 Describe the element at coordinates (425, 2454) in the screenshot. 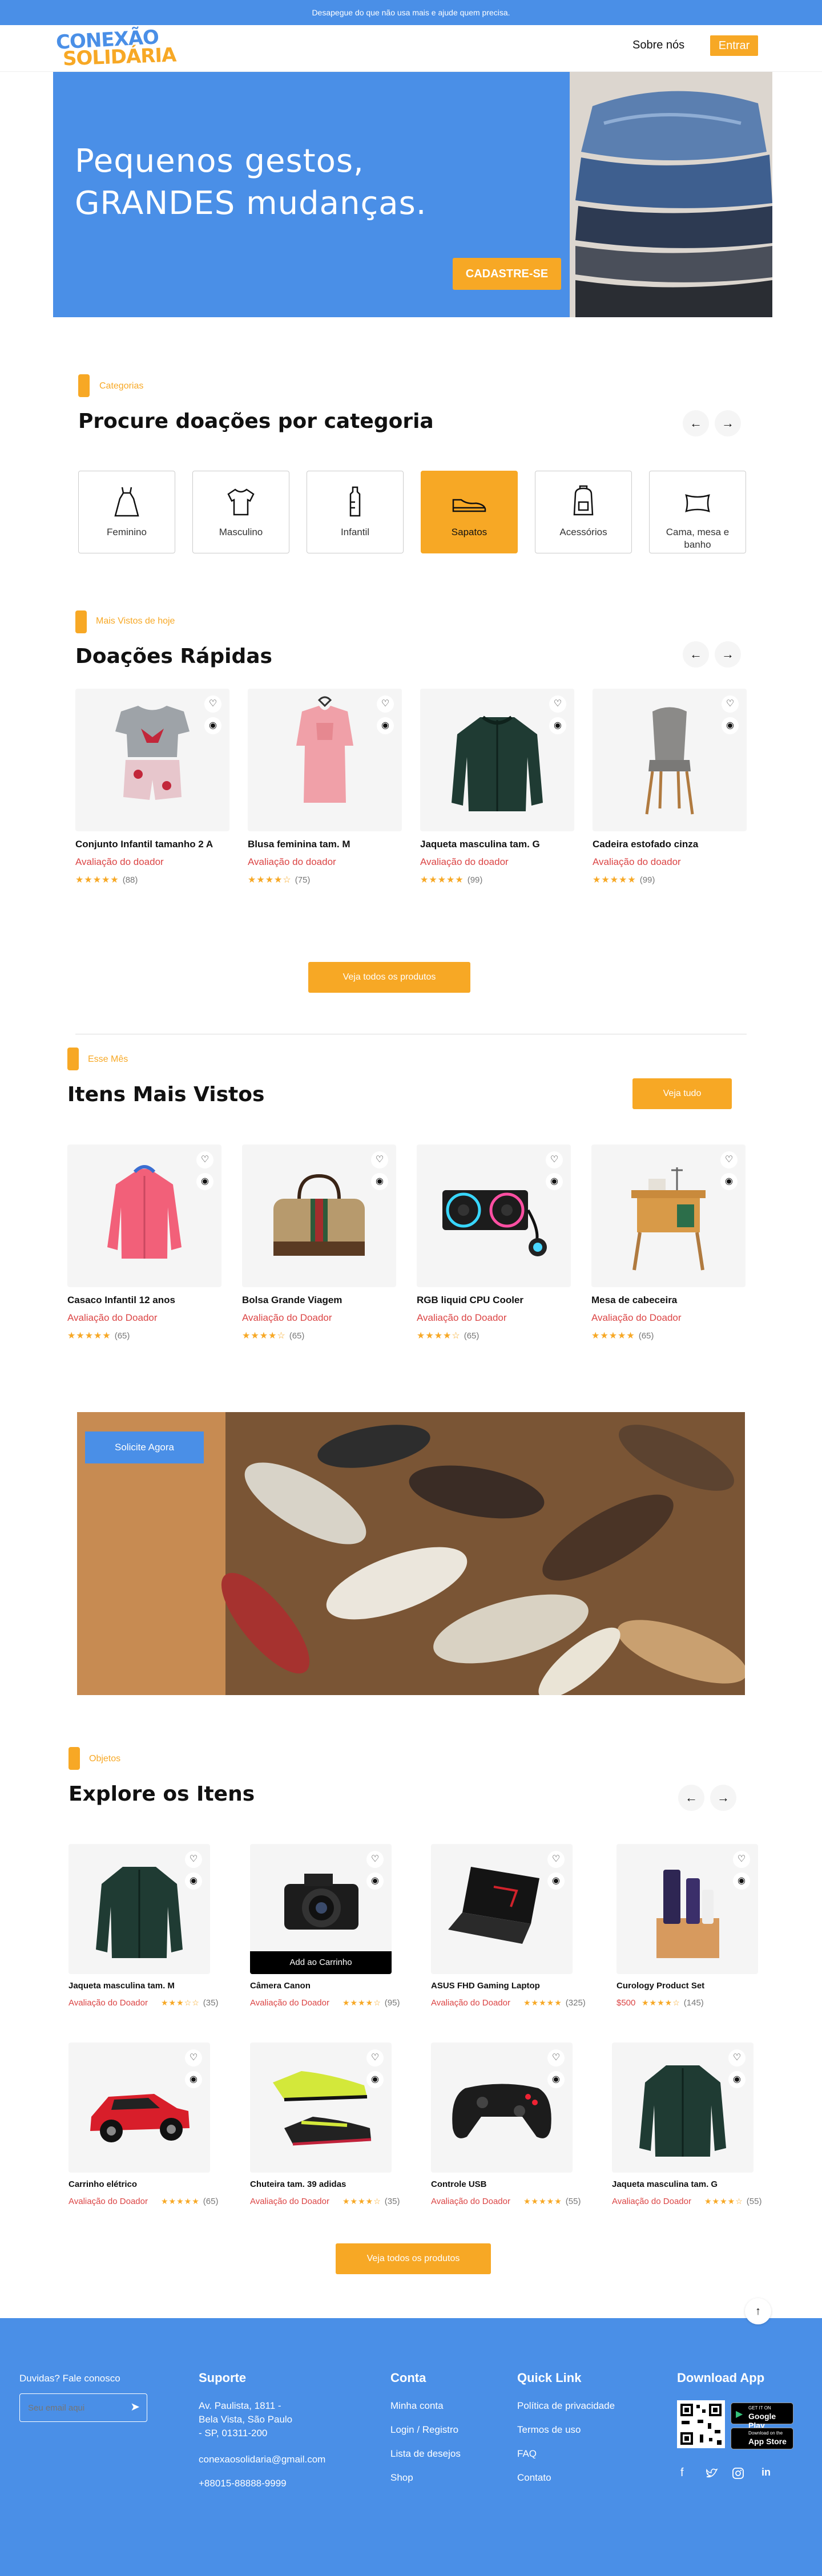

I see `footer-link-wishlist: Lista de desejos` at that location.